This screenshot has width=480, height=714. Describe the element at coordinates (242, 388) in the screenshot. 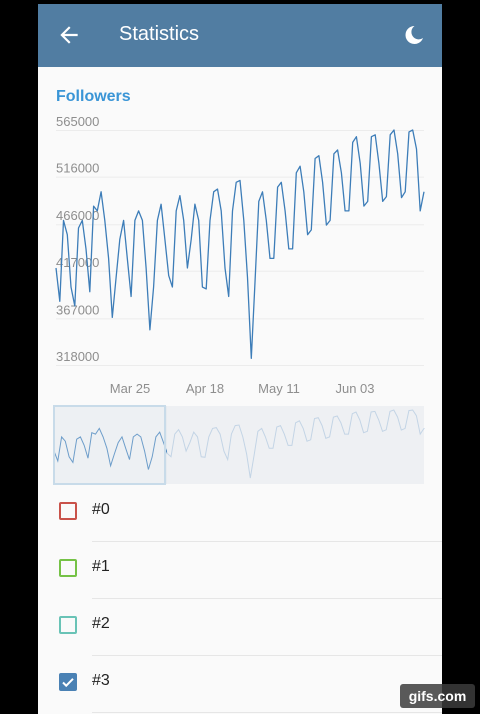

I see `x-axis-labels: Mar 25 Apr 18 May 11 Jun 03` at that location.